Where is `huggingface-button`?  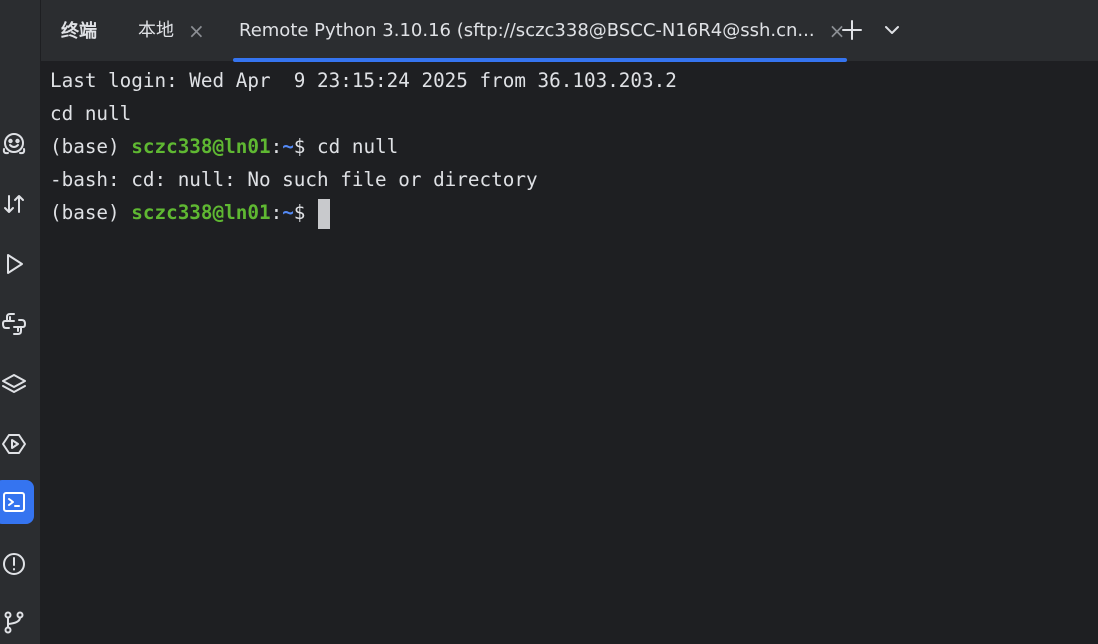
huggingface-button is located at coordinates (17, 144).